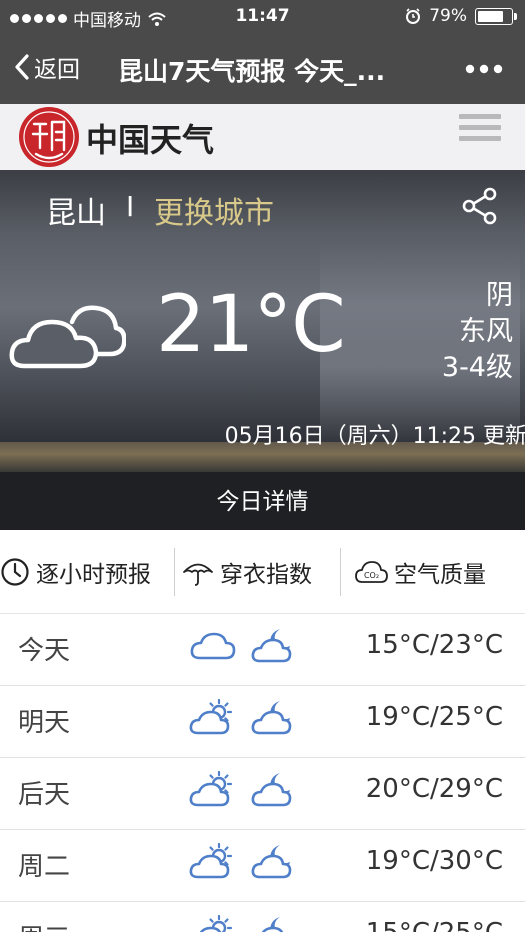 Image resolution: width=525 pixels, height=932 pixels. What do you see at coordinates (480, 206) in the screenshot?
I see `share-icon` at bounding box center [480, 206].